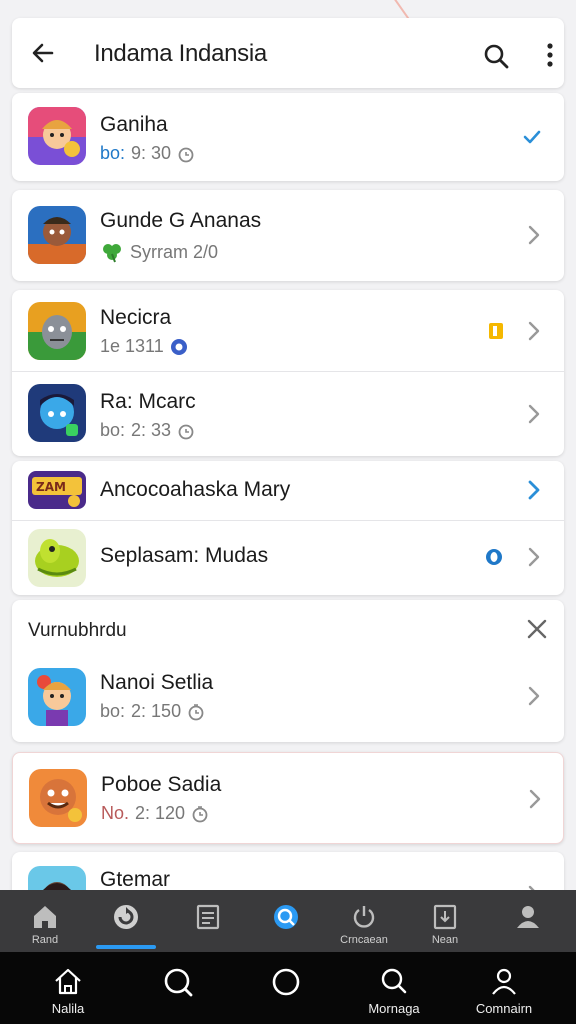  Describe the element at coordinates (148, 401) in the screenshot. I see `app-name: Ra: Mcarc` at that location.